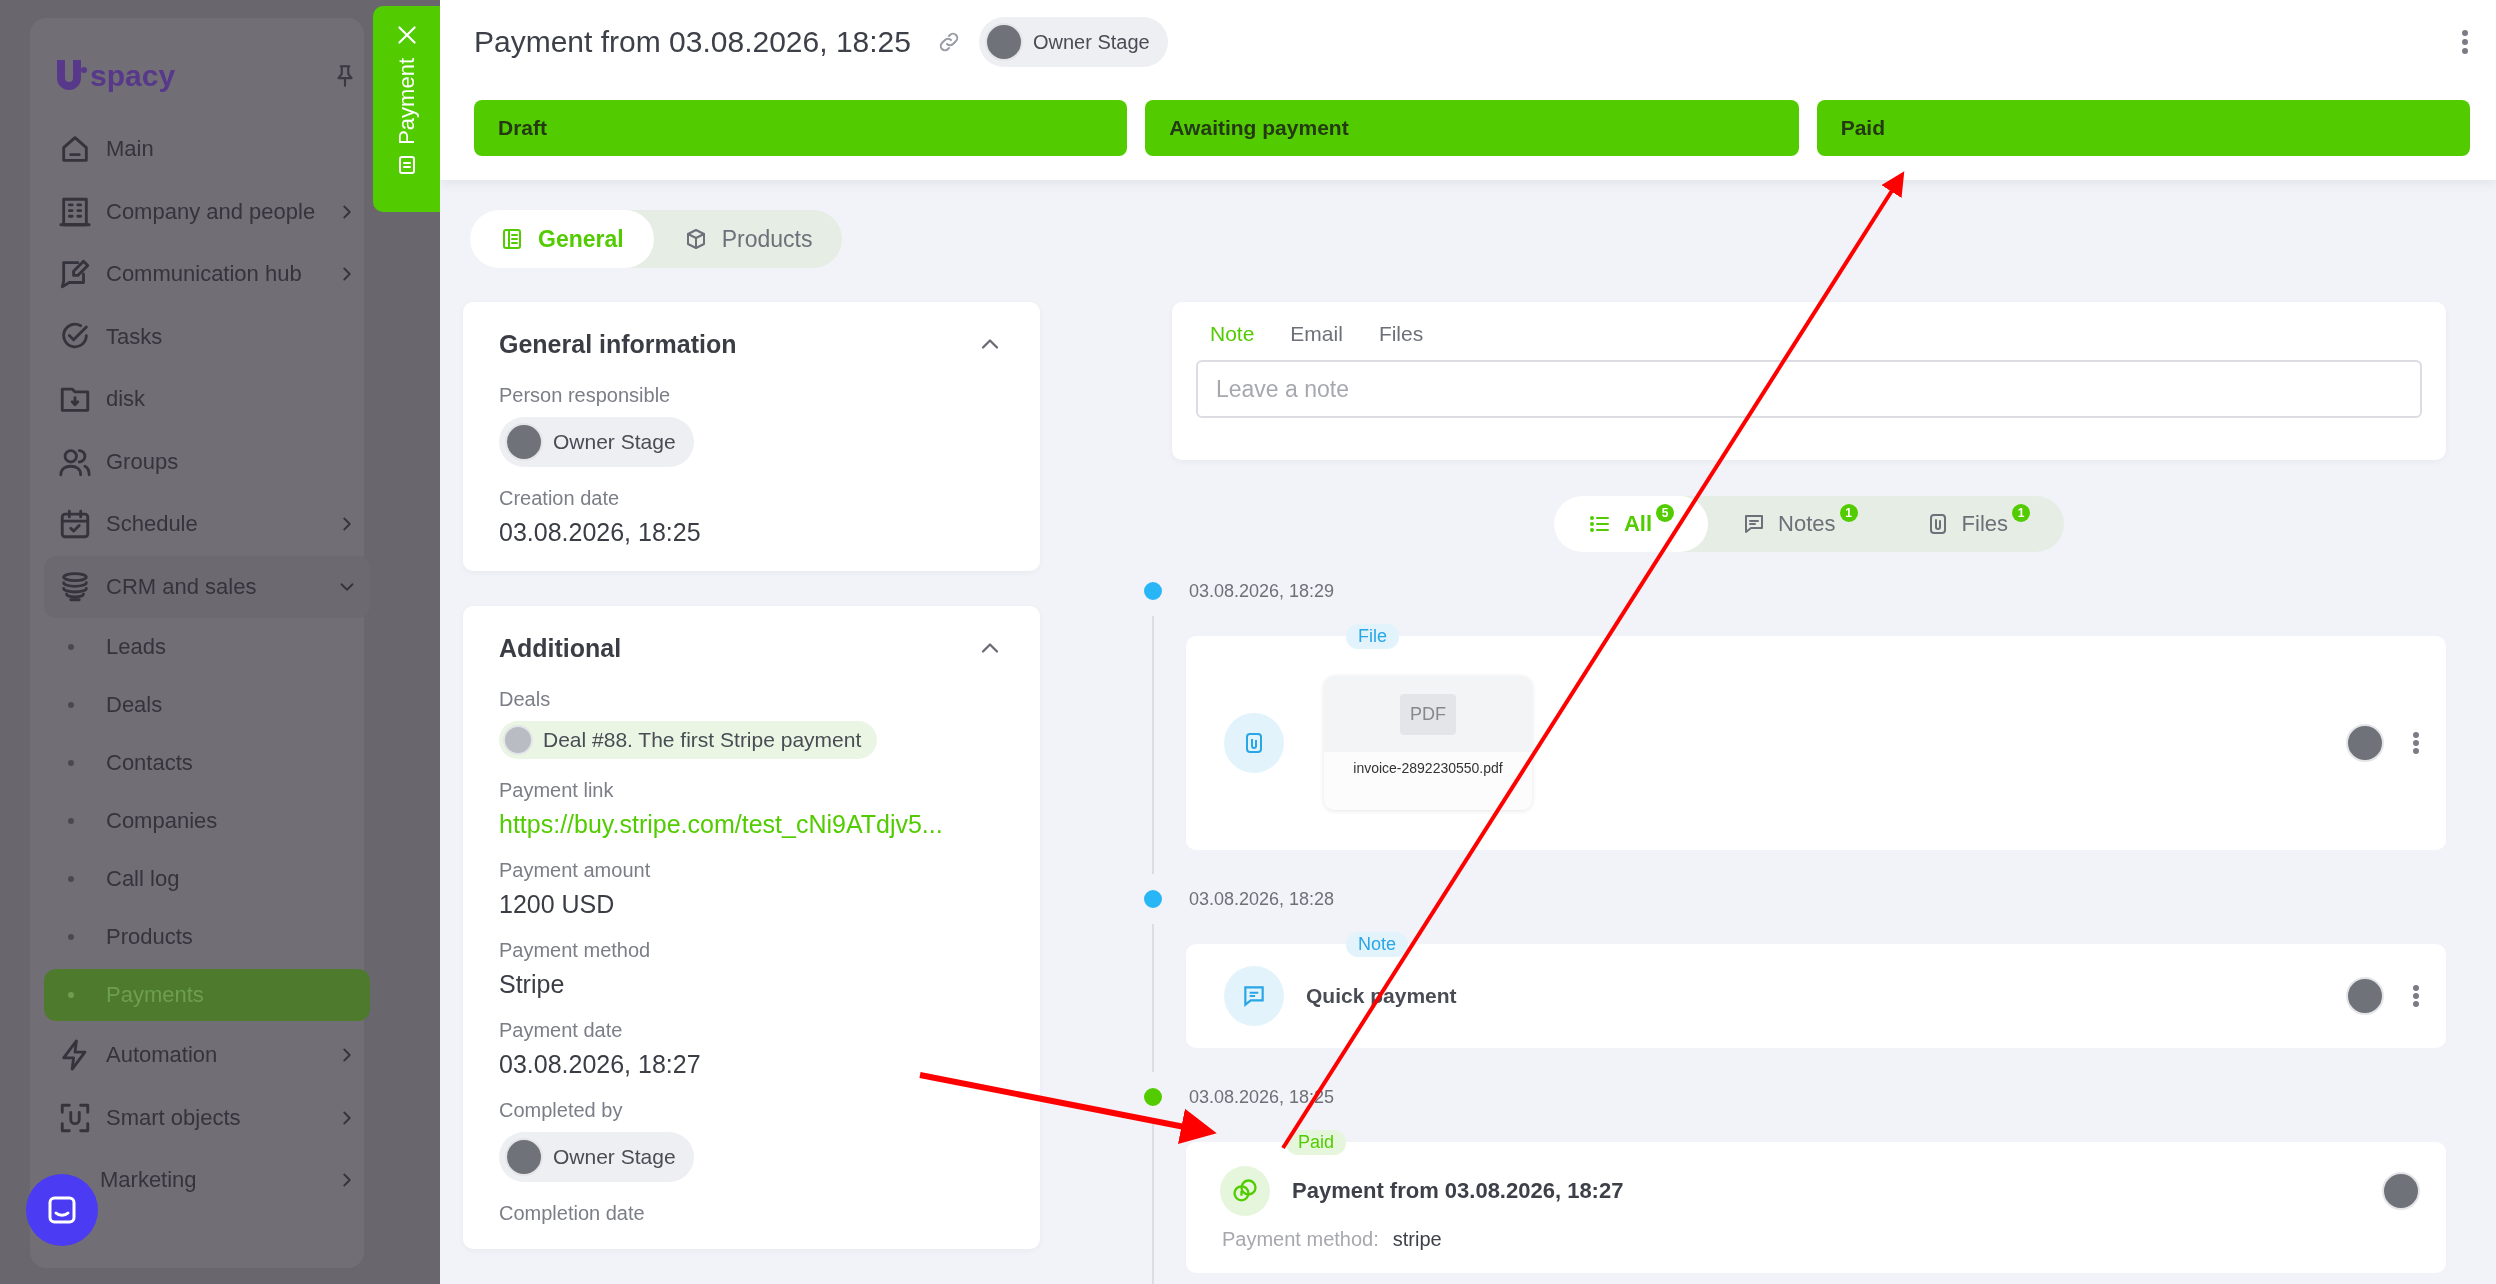 This screenshot has height=1284, width=2496. I want to click on field-label: Completion date, so click(572, 1213).